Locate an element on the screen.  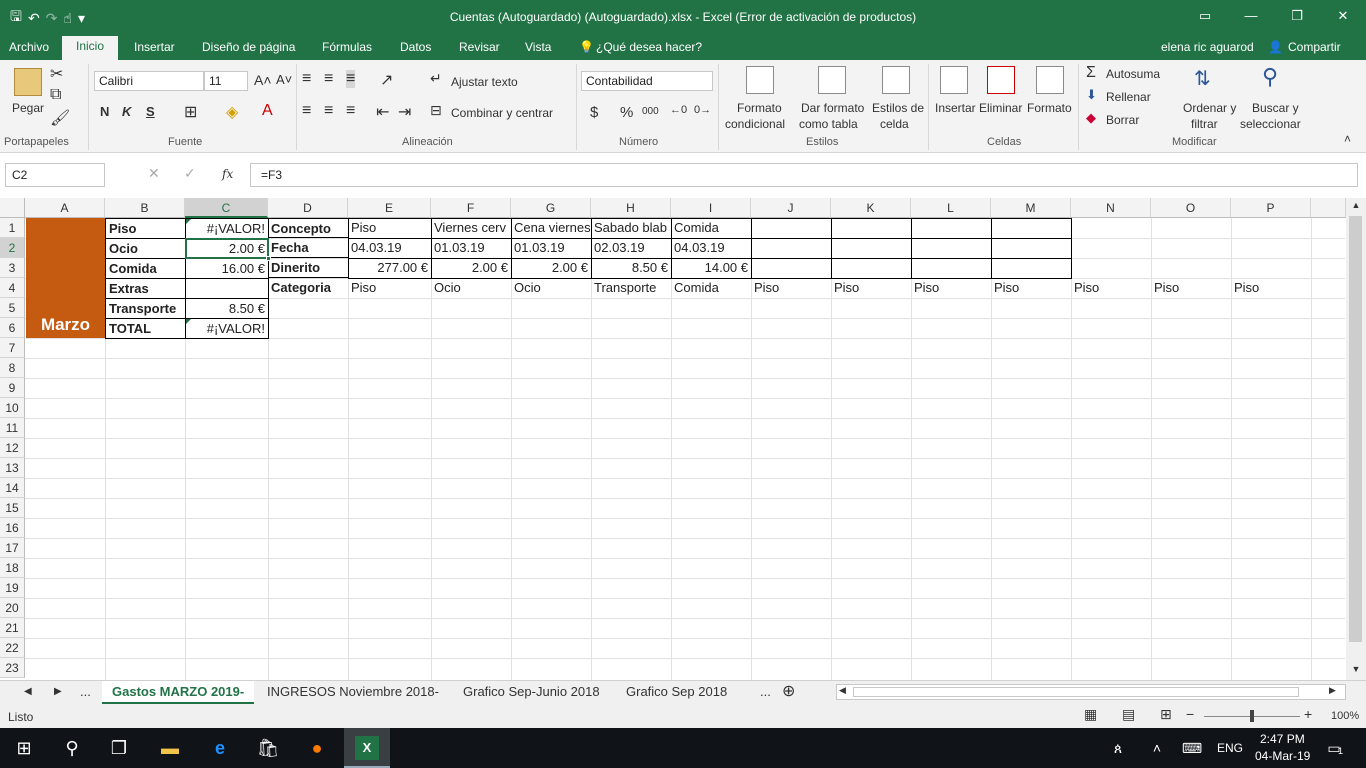
cell-b2: Ocio is located at coordinates (145, 248).